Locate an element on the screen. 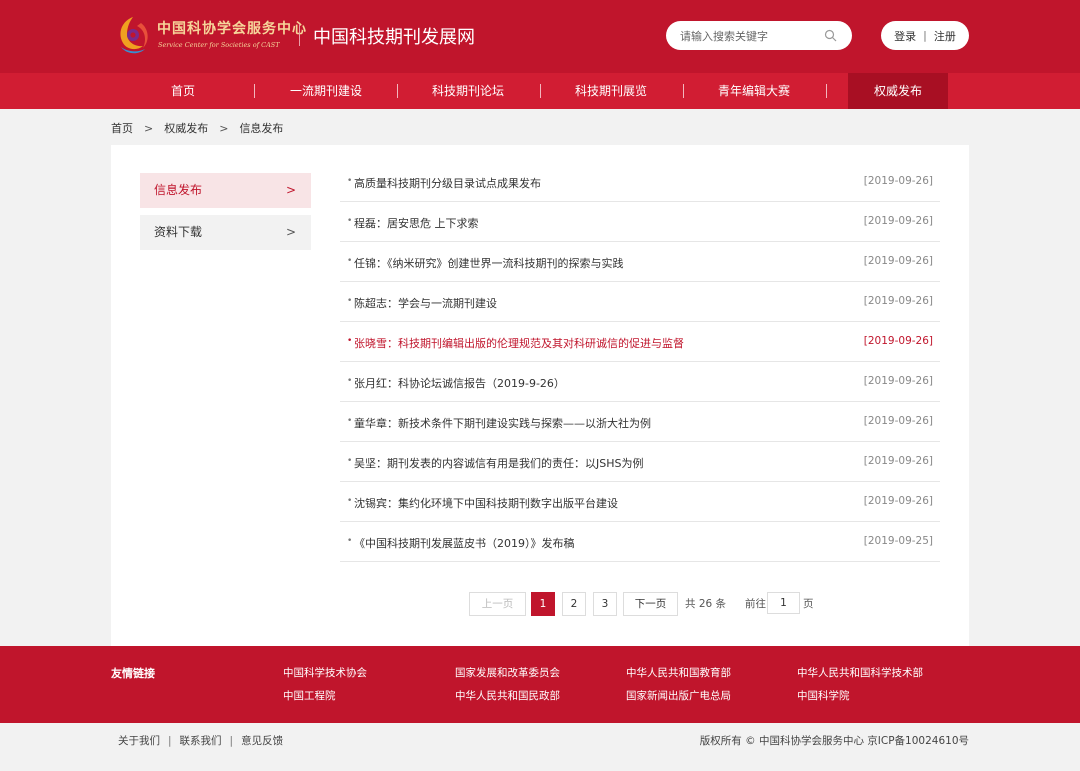 The width and height of the screenshot is (1080, 771). footer-link: 中华人民共和国科学技术部 is located at coordinates (860, 672).